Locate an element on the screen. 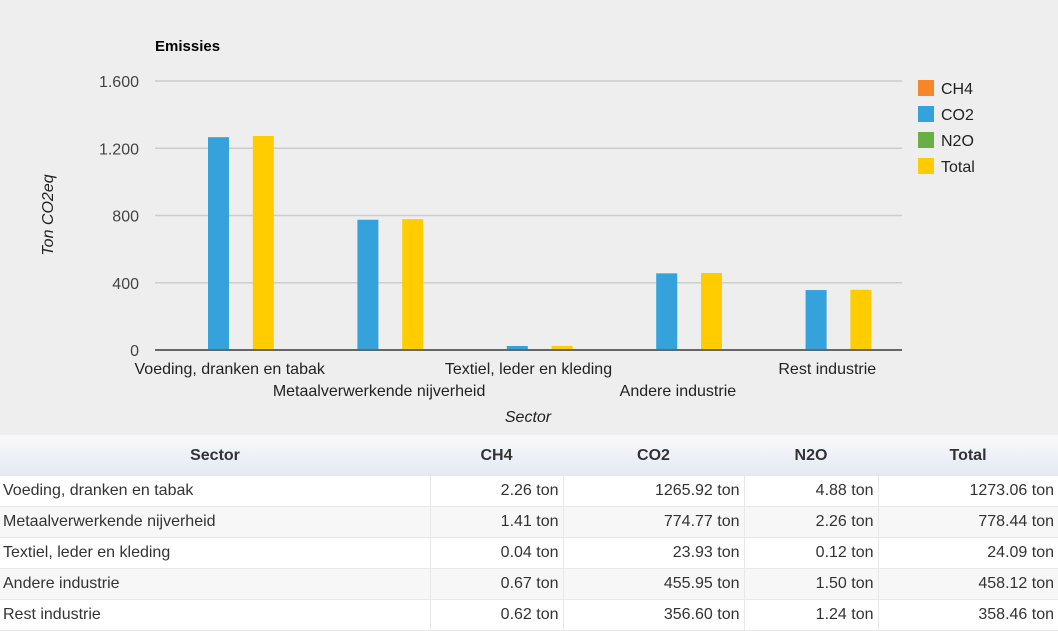  value-cell-co2: 1265.92 ton is located at coordinates (653, 491).